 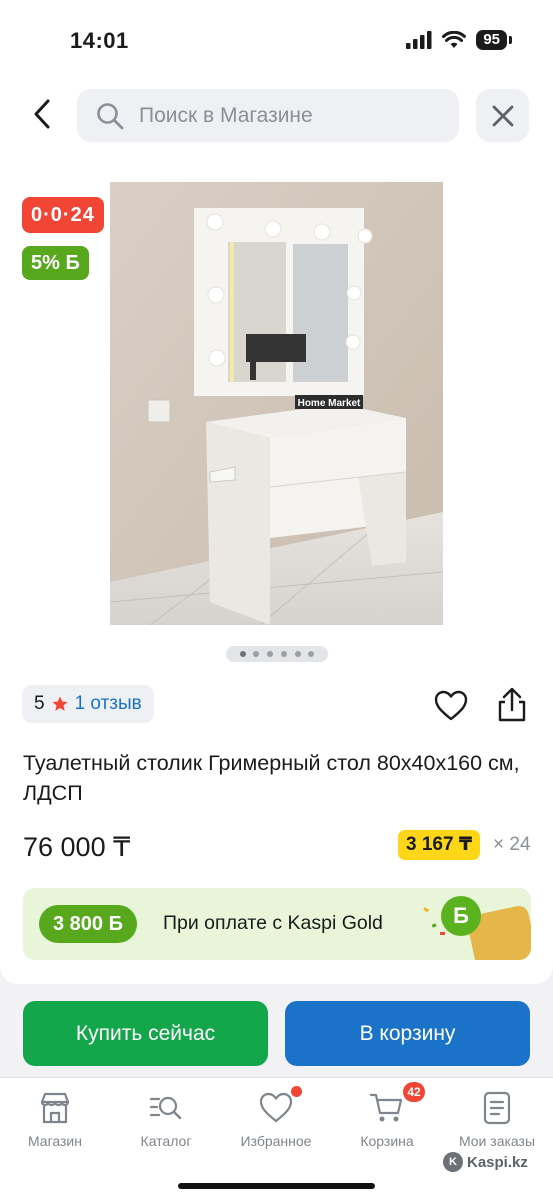 What do you see at coordinates (99, 40) in the screenshot?
I see `status-time: 14:01` at bounding box center [99, 40].